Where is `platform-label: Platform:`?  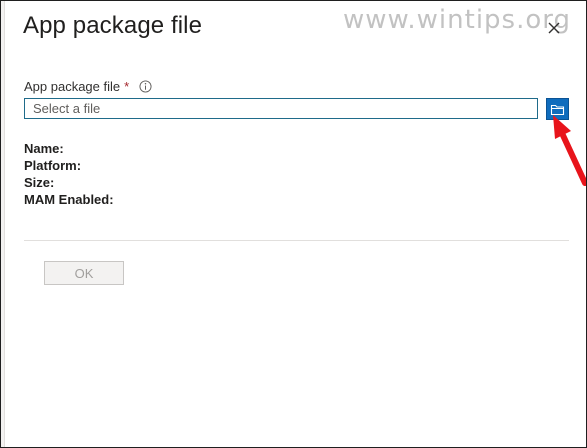
platform-label: Platform: is located at coordinates (53, 165).